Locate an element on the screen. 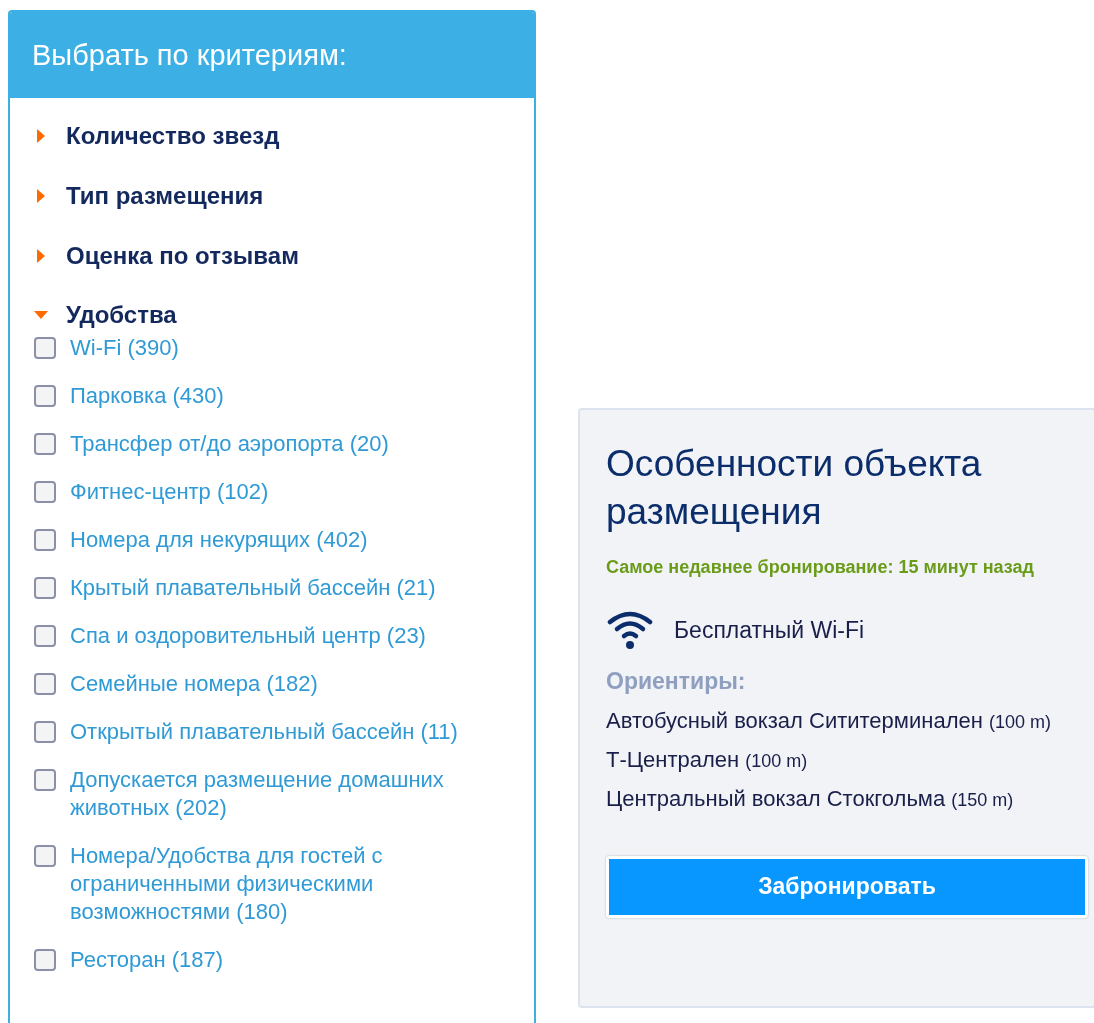  landmark-name: Т-Централен is located at coordinates (673, 759).